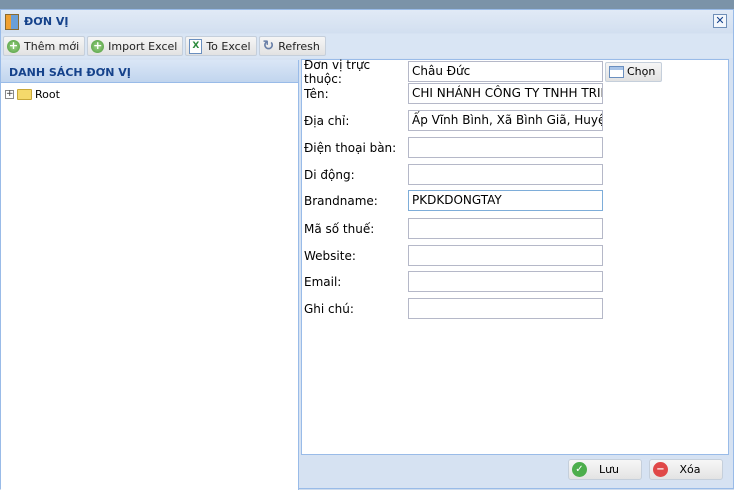 The height and width of the screenshot is (490, 734). I want to click on import-excel-button: + Import Excel, so click(135, 46).